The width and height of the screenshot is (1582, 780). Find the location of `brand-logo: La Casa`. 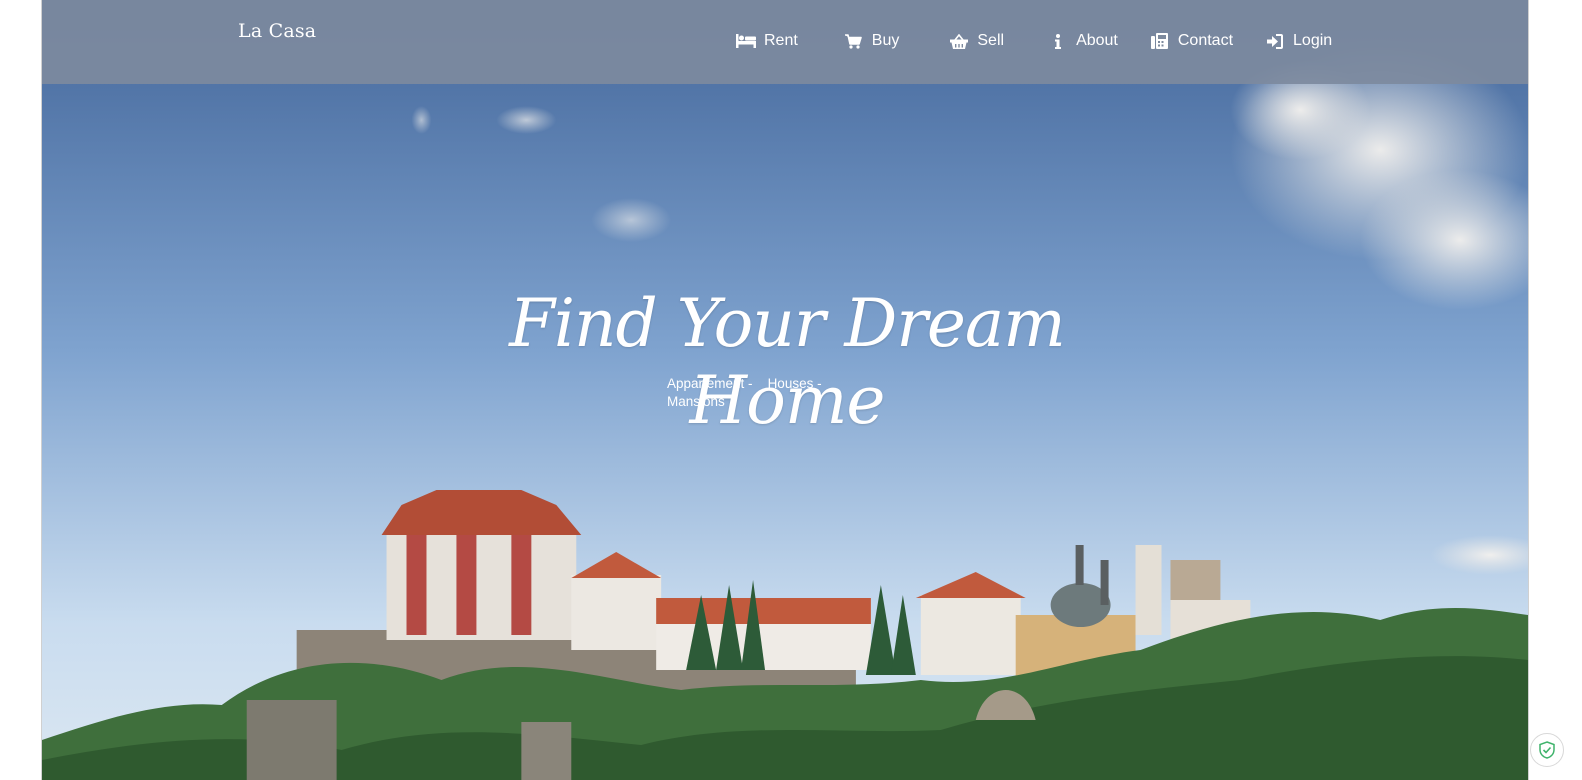

brand-logo: La Casa is located at coordinates (277, 31).